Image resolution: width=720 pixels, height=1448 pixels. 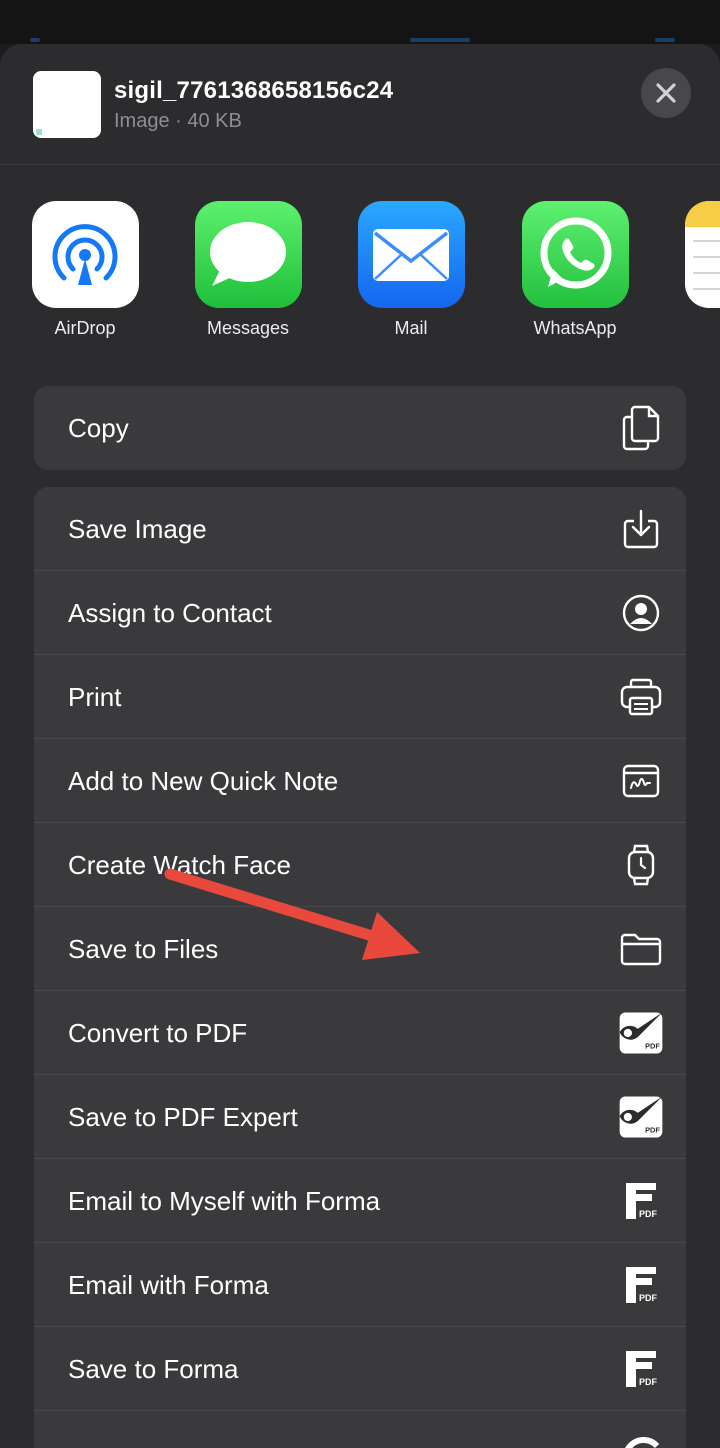 What do you see at coordinates (170, 613) in the screenshot?
I see `action-label: Assign to Contact` at bounding box center [170, 613].